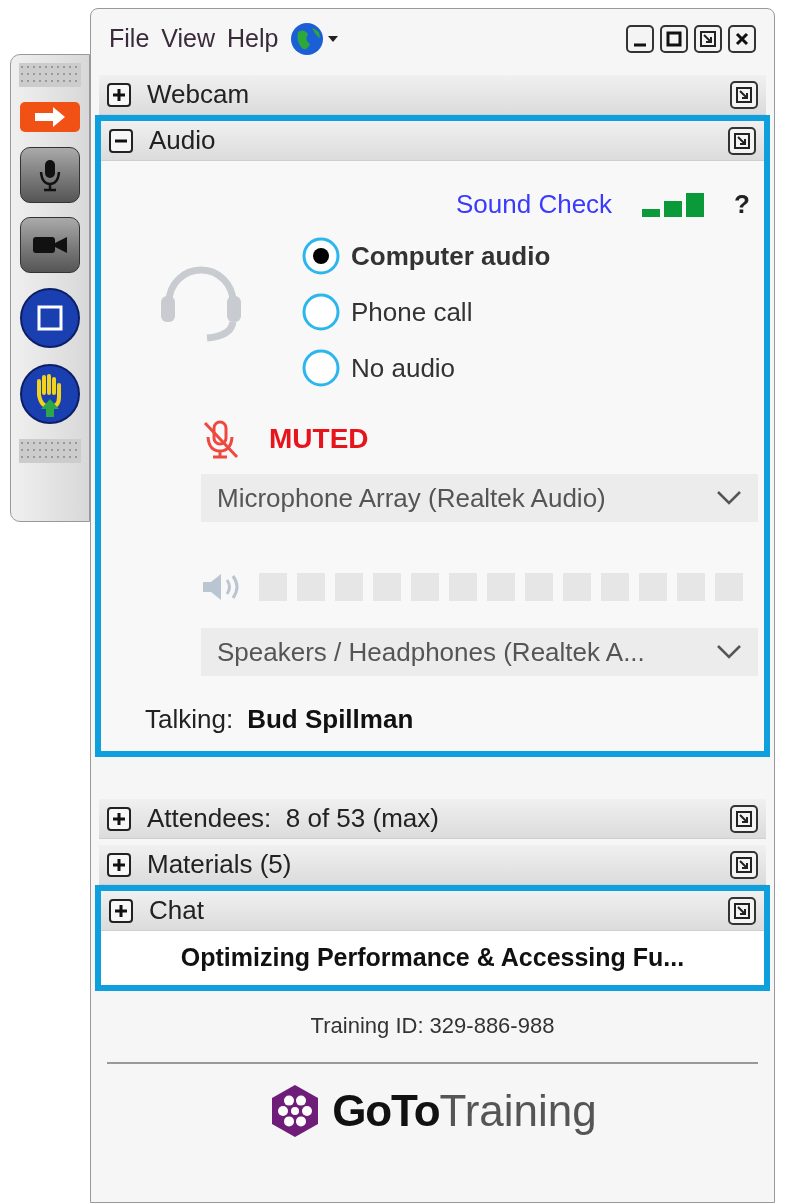 The width and height of the screenshot is (800, 1203). I want to click on radio-label: Phone call, so click(412, 312).